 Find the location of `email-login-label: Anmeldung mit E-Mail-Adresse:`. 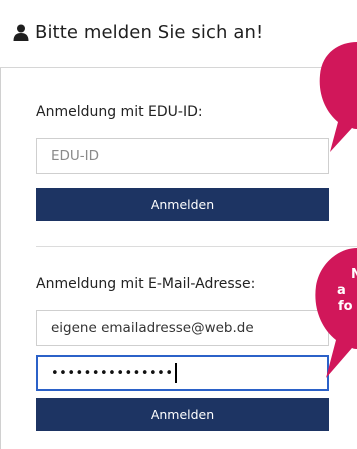

email-login-label: Anmeldung mit E-Mail-Adresse: is located at coordinates (146, 284).